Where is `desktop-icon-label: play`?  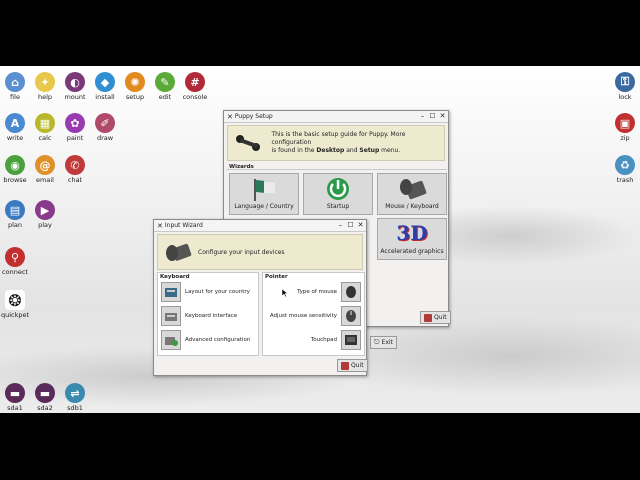 desktop-icon-label: play is located at coordinates (45, 225).